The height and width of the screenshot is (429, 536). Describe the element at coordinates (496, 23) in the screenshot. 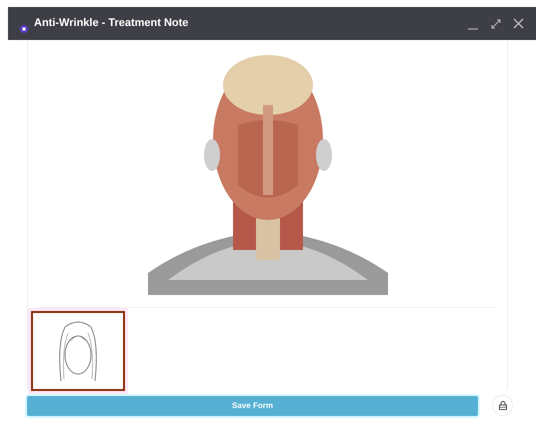

I see `expand-icon` at that location.